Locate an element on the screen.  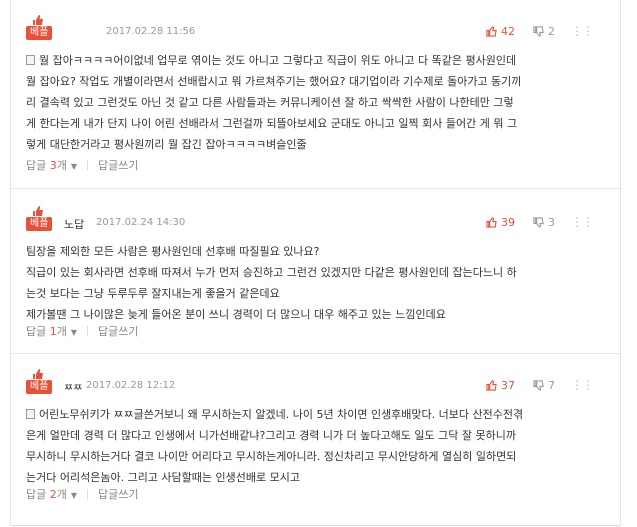
comment-footer: 답글 3개 ▼ 답글쓰기 is located at coordinates (82, 165).